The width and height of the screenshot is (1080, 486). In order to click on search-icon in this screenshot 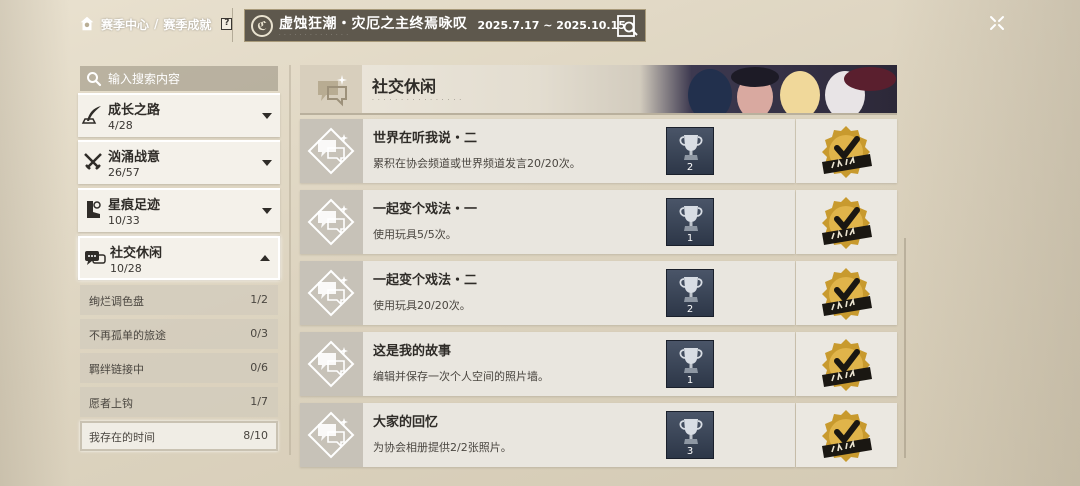, I will do `click(94, 78)`.